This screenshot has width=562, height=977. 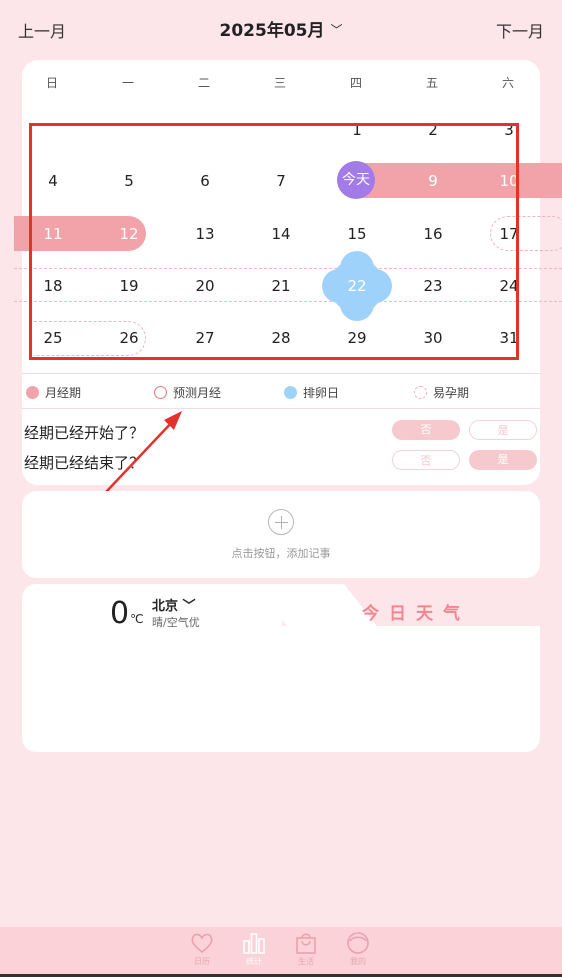 I want to click on legend-period: 月经期, so click(x=53, y=392).